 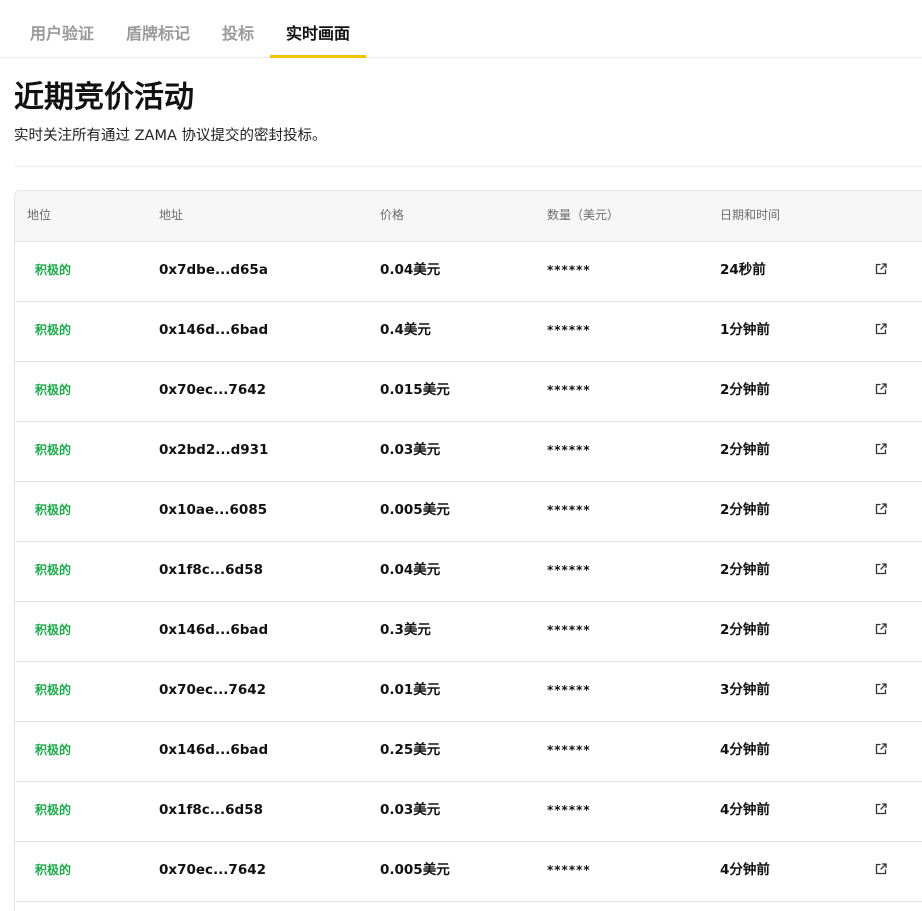 What do you see at coordinates (468, 871) in the screenshot?
I see `table-row: 积极的 0x70ec...7642 0.005美元 ****** 4分钟前` at bounding box center [468, 871].